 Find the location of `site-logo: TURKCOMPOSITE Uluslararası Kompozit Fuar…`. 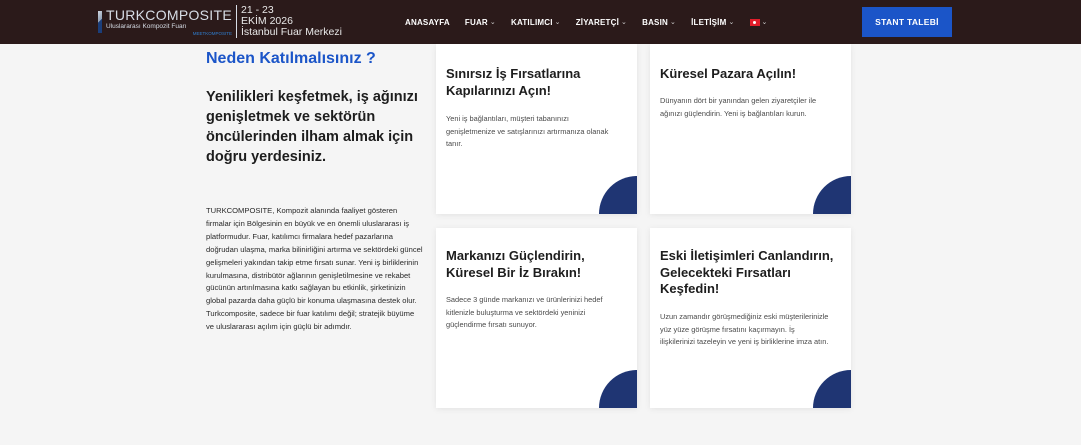

site-logo: TURKCOMPOSITE Uluslararası Kompozit Fuar… is located at coordinates (165, 22).